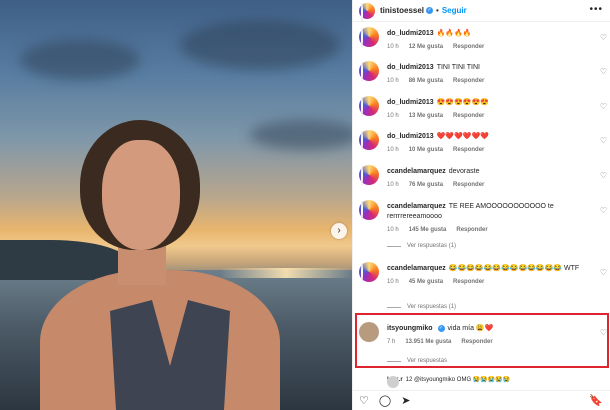 The width and height of the screenshot is (610, 410). Describe the element at coordinates (454, 33) in the screenshot. I see `comment-text: 🔥🔥🔥🔥` at that location.